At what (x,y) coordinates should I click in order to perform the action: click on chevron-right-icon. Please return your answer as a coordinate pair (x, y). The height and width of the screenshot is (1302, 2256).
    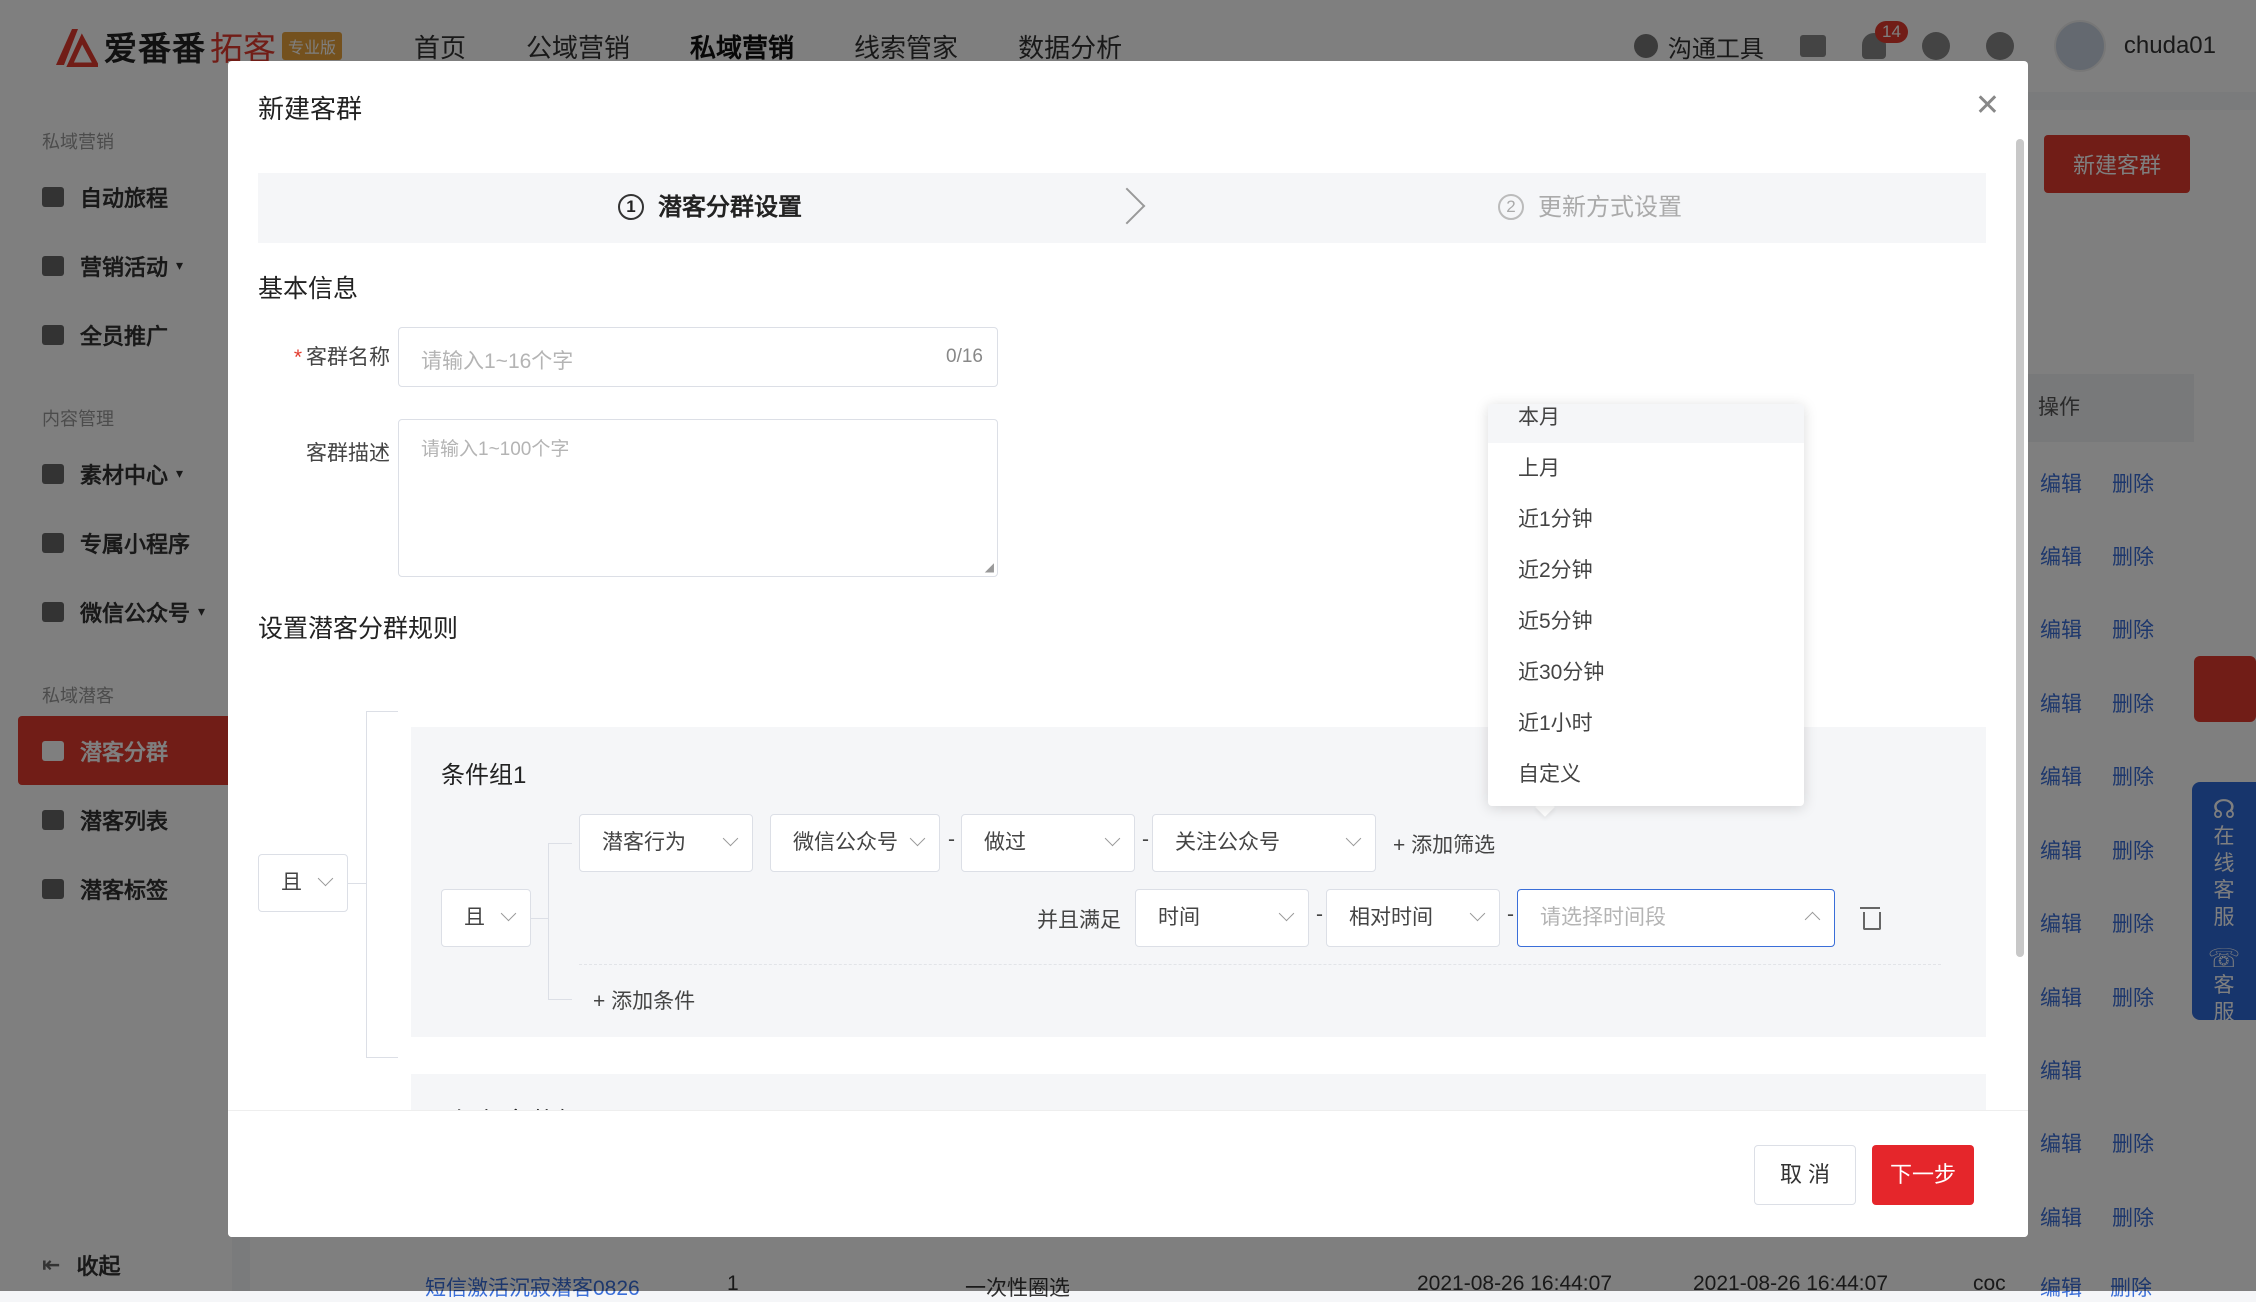
    Looking at the image, I should click on (1127, 206).